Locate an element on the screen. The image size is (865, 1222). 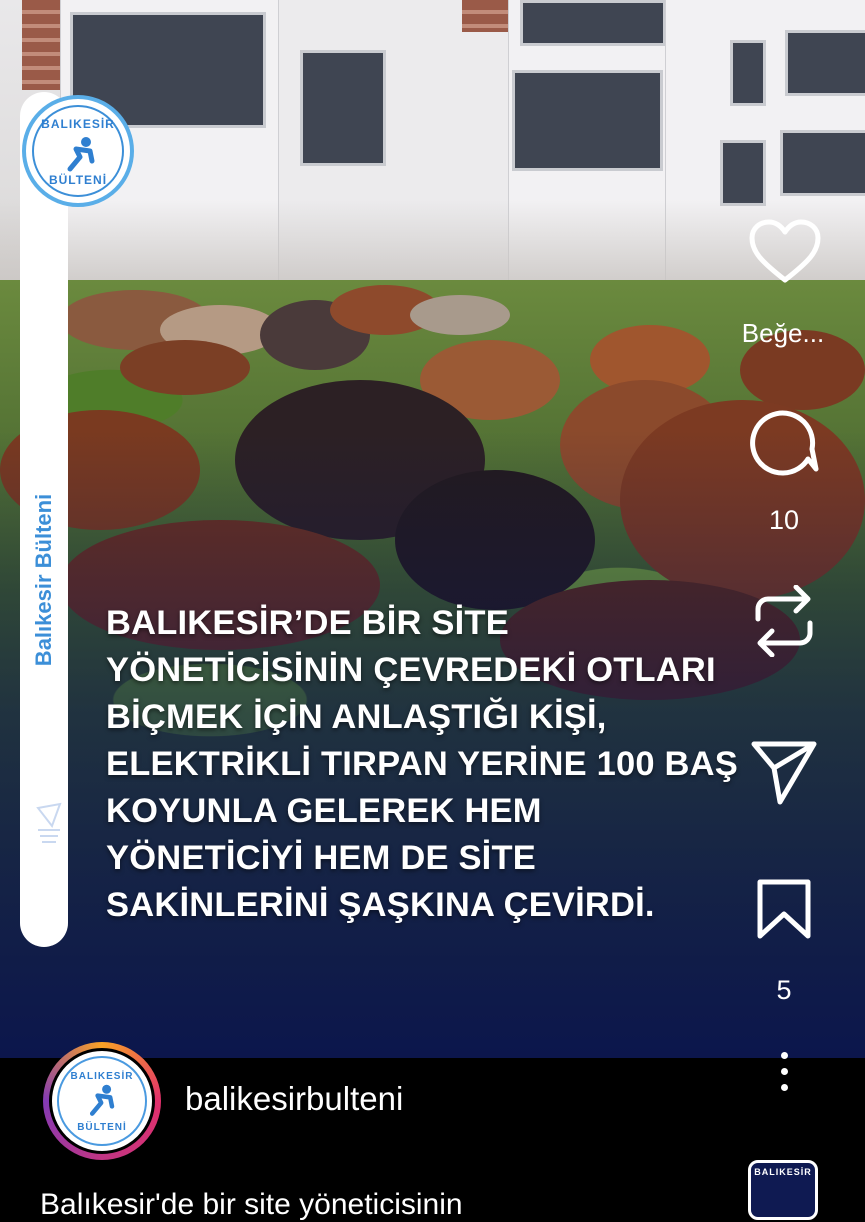
headline-line: ELEKTRİKLİ TIRPAN YERİNE 100 BAŞ is located at coordinates (422, 764).